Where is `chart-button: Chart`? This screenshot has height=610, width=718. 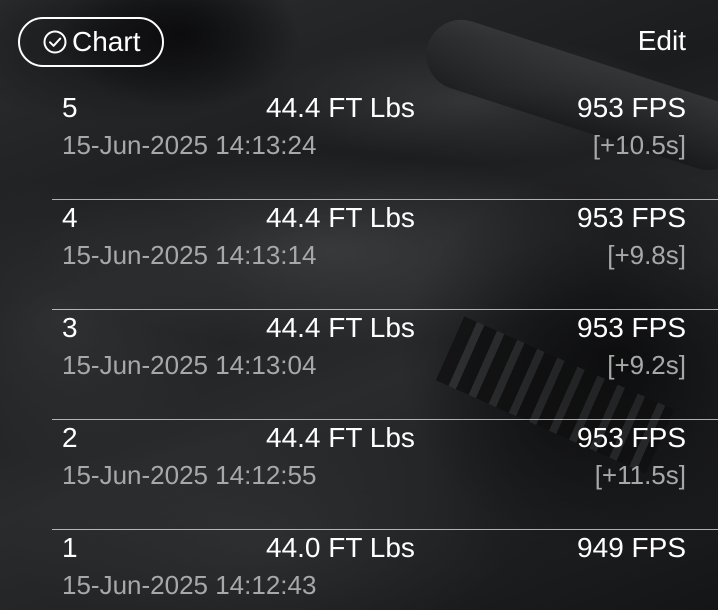 chart-button: Chart is located at coordinates (91, 42).